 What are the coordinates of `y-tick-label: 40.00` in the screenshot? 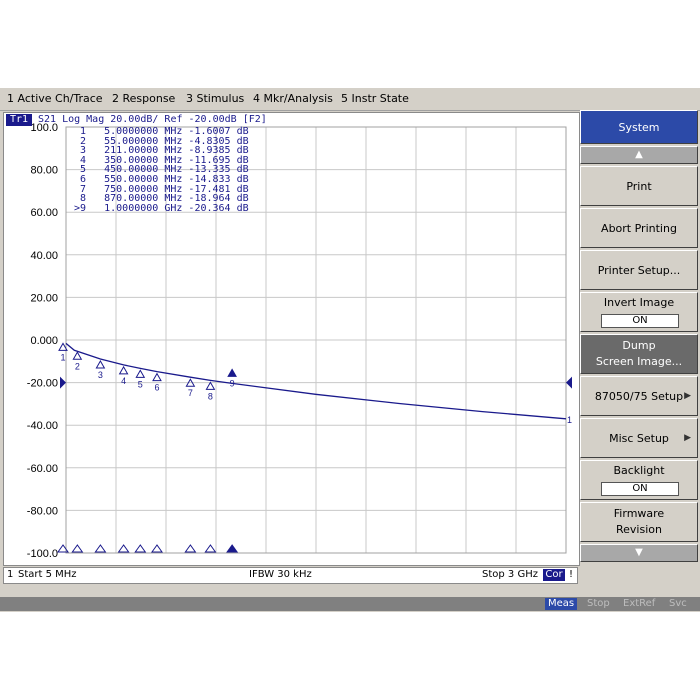 It's located at (44, 256).